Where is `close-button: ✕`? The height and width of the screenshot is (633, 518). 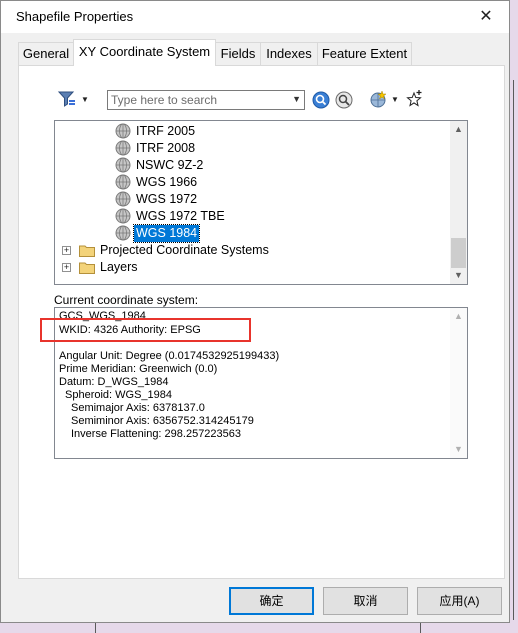
close-button: ✕ is located at coordinates (486, 17).